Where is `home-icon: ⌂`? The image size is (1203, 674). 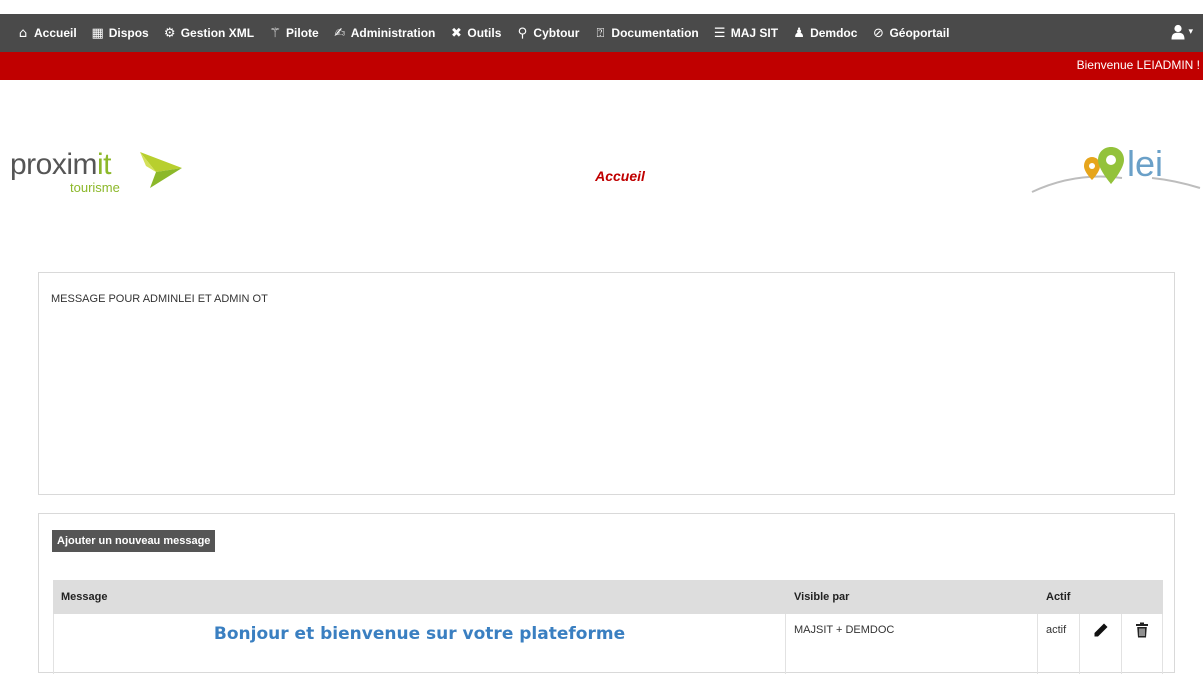
home-icon: ⌂ is located at coordinates (23, 33).